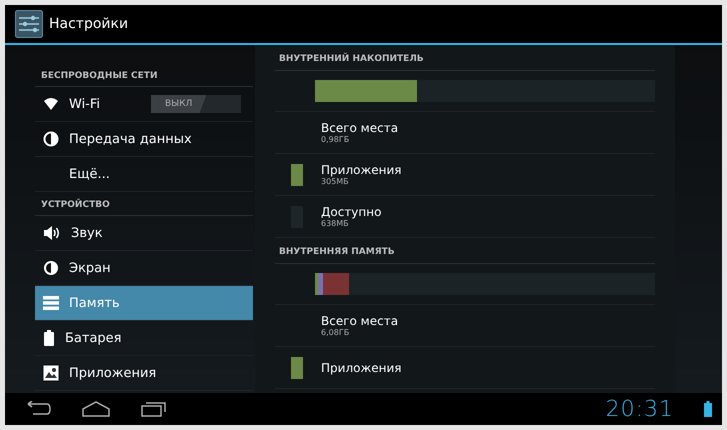  I want to click on section-header: БЕСПРОВОДНЫЕ СЕТИ, so click(144, 75).